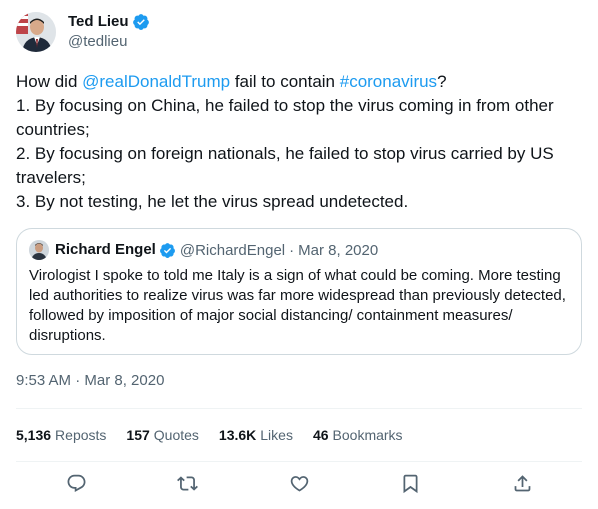 This screenshot has height=509, width=598. I want to click on mention-link: @realDonaldTrump, so click(156, 81).